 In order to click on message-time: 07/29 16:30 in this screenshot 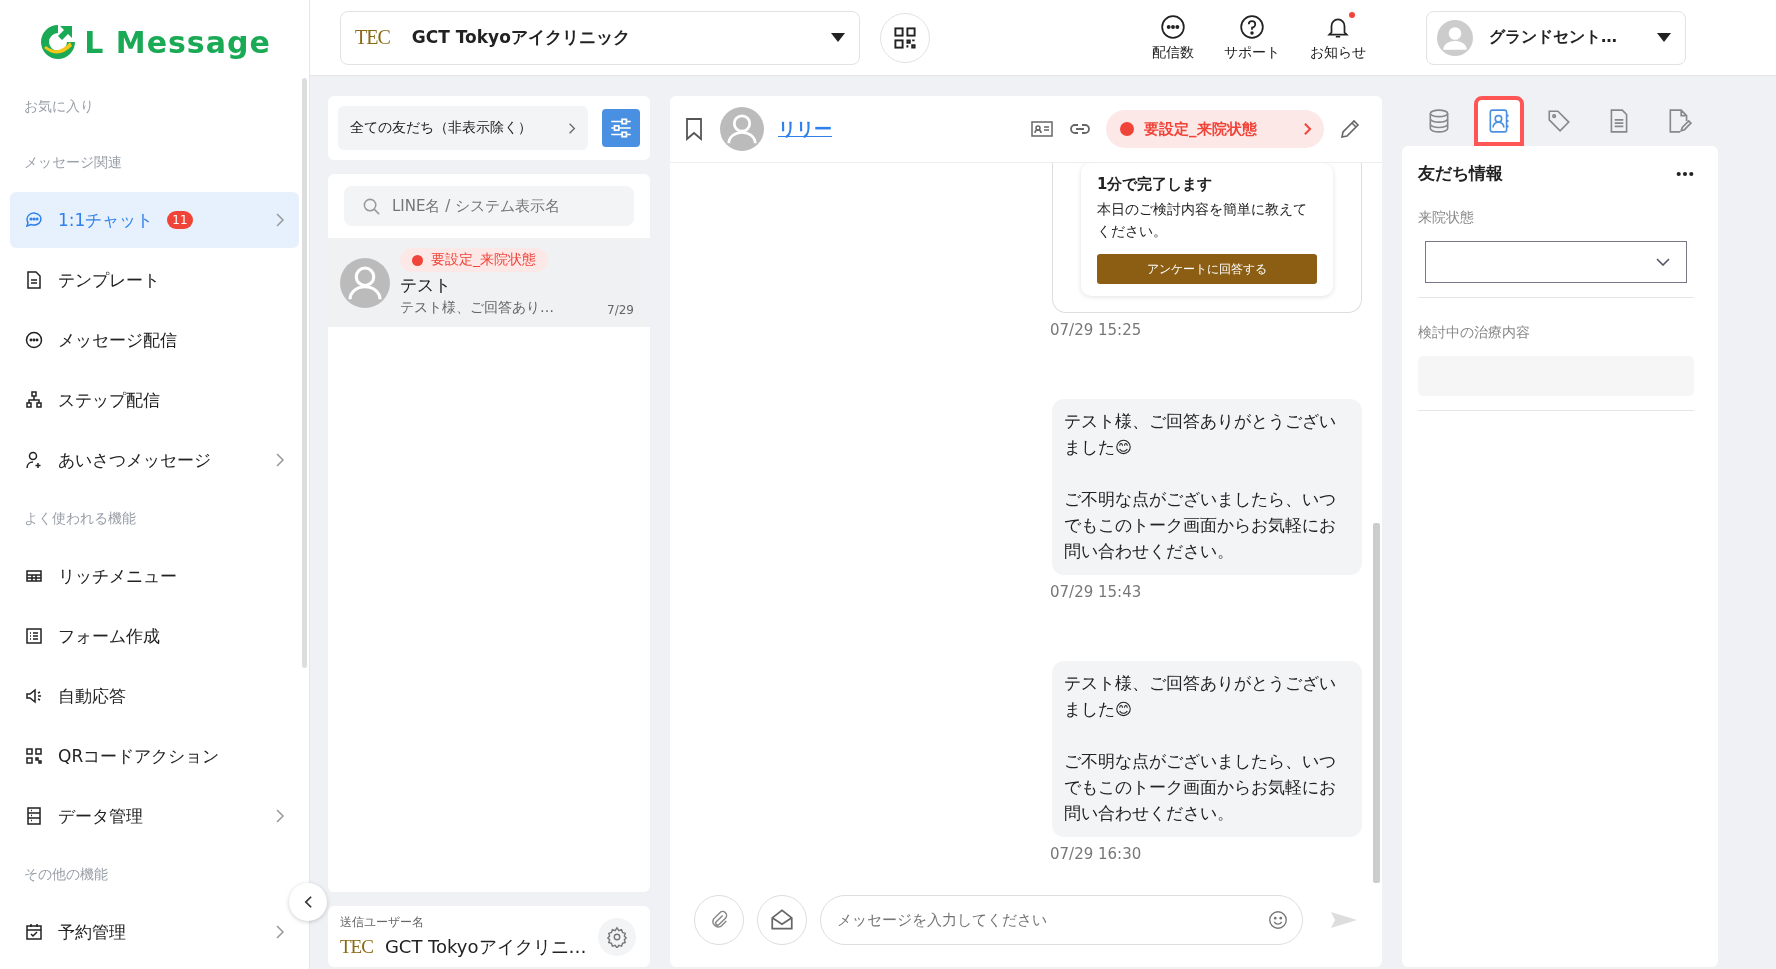, I will do `click(1096, 854)`.